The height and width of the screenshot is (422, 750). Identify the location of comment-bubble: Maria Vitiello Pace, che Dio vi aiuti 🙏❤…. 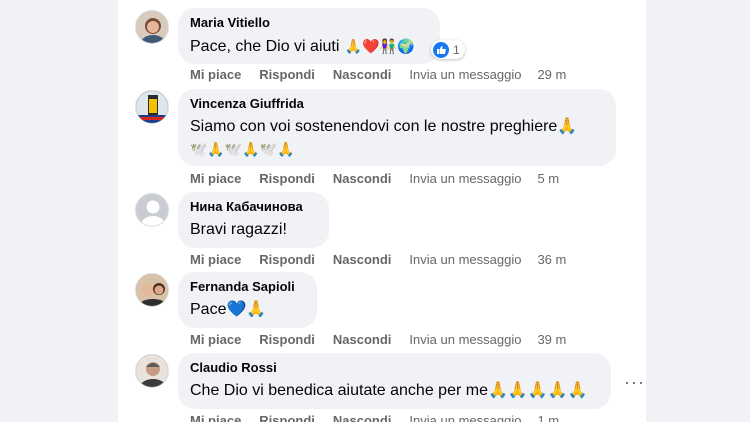
(309, 36).